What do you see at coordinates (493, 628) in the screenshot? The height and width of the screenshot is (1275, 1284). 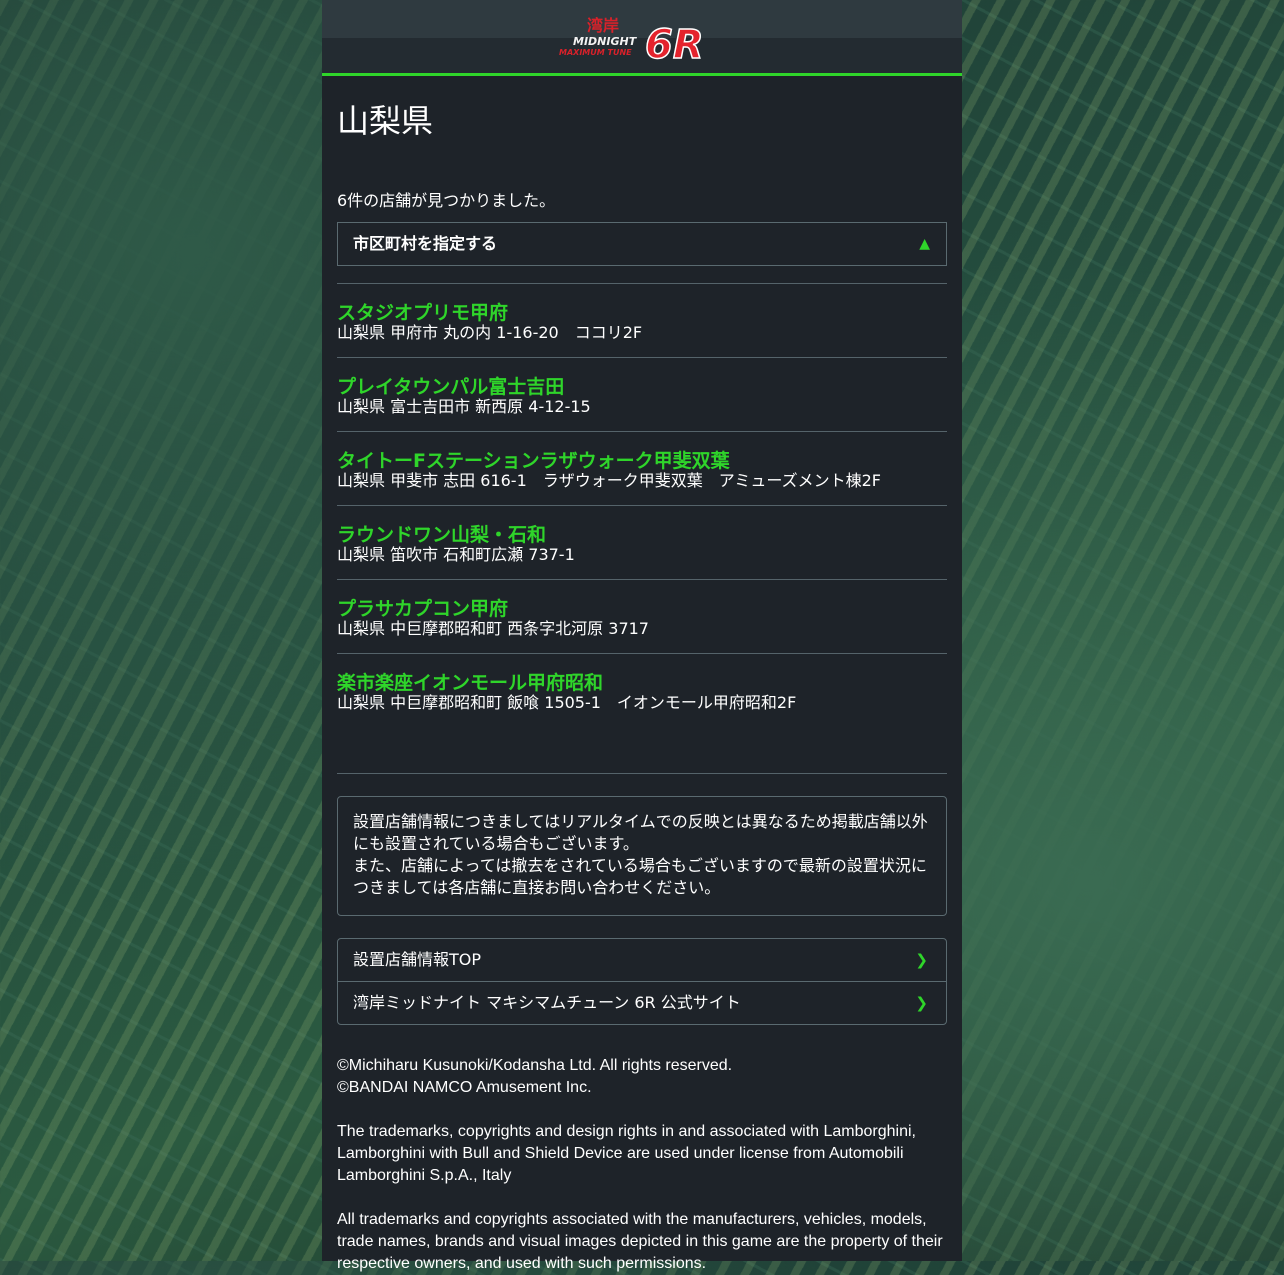 I see `store-address: 山梨県 中巨摩郡昭和町 西条字北河原 3717` at bounding box center [493, 628].